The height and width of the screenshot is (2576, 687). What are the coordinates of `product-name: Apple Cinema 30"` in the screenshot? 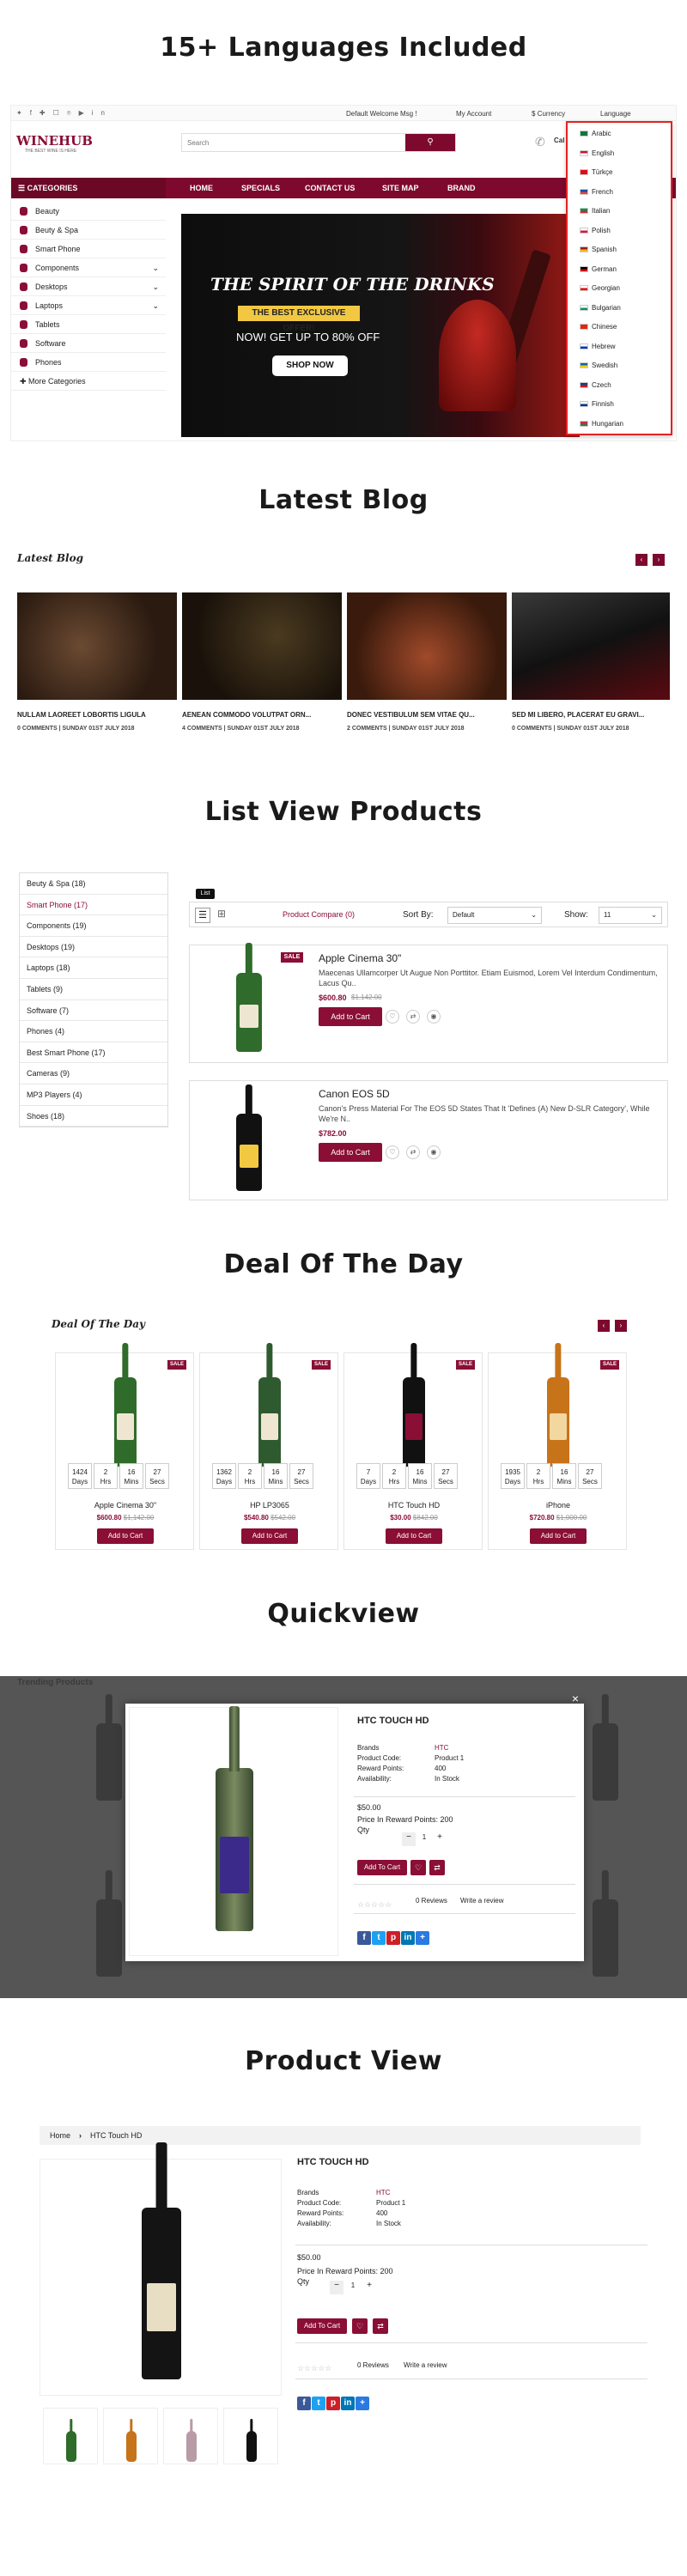 It's located at (360, 958).